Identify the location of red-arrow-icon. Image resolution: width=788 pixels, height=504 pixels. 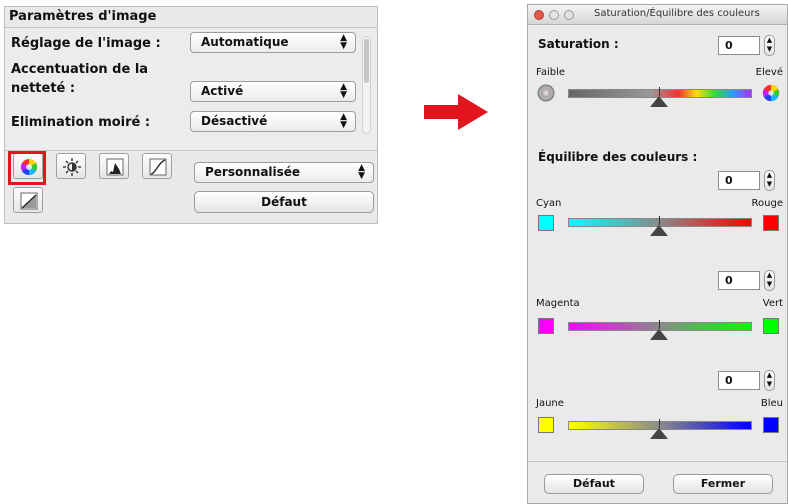
(456, 112).